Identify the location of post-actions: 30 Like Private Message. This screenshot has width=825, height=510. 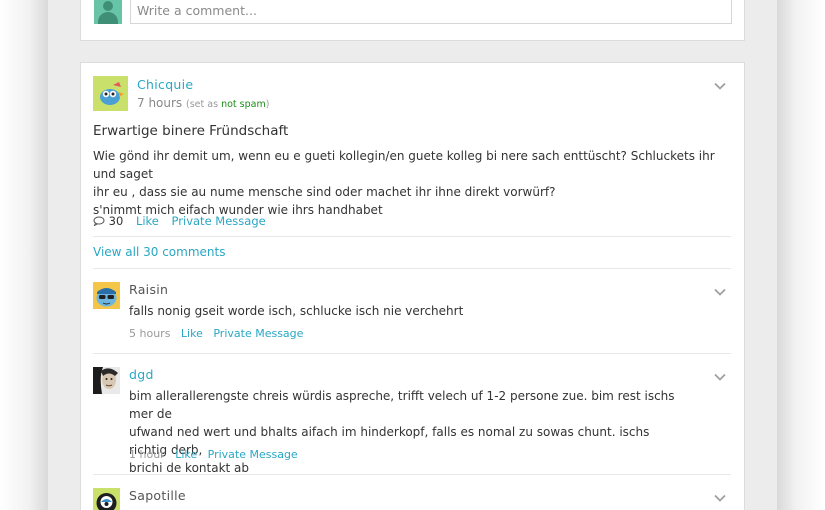
(179, 221).